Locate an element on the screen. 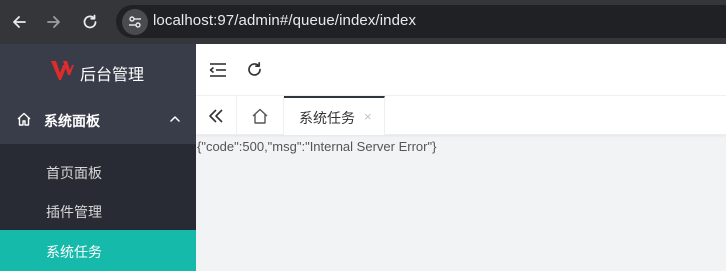 The height and width of the screenshot is (271, 726). tab-label: 系统任务 is located at coordinates (327, 119).